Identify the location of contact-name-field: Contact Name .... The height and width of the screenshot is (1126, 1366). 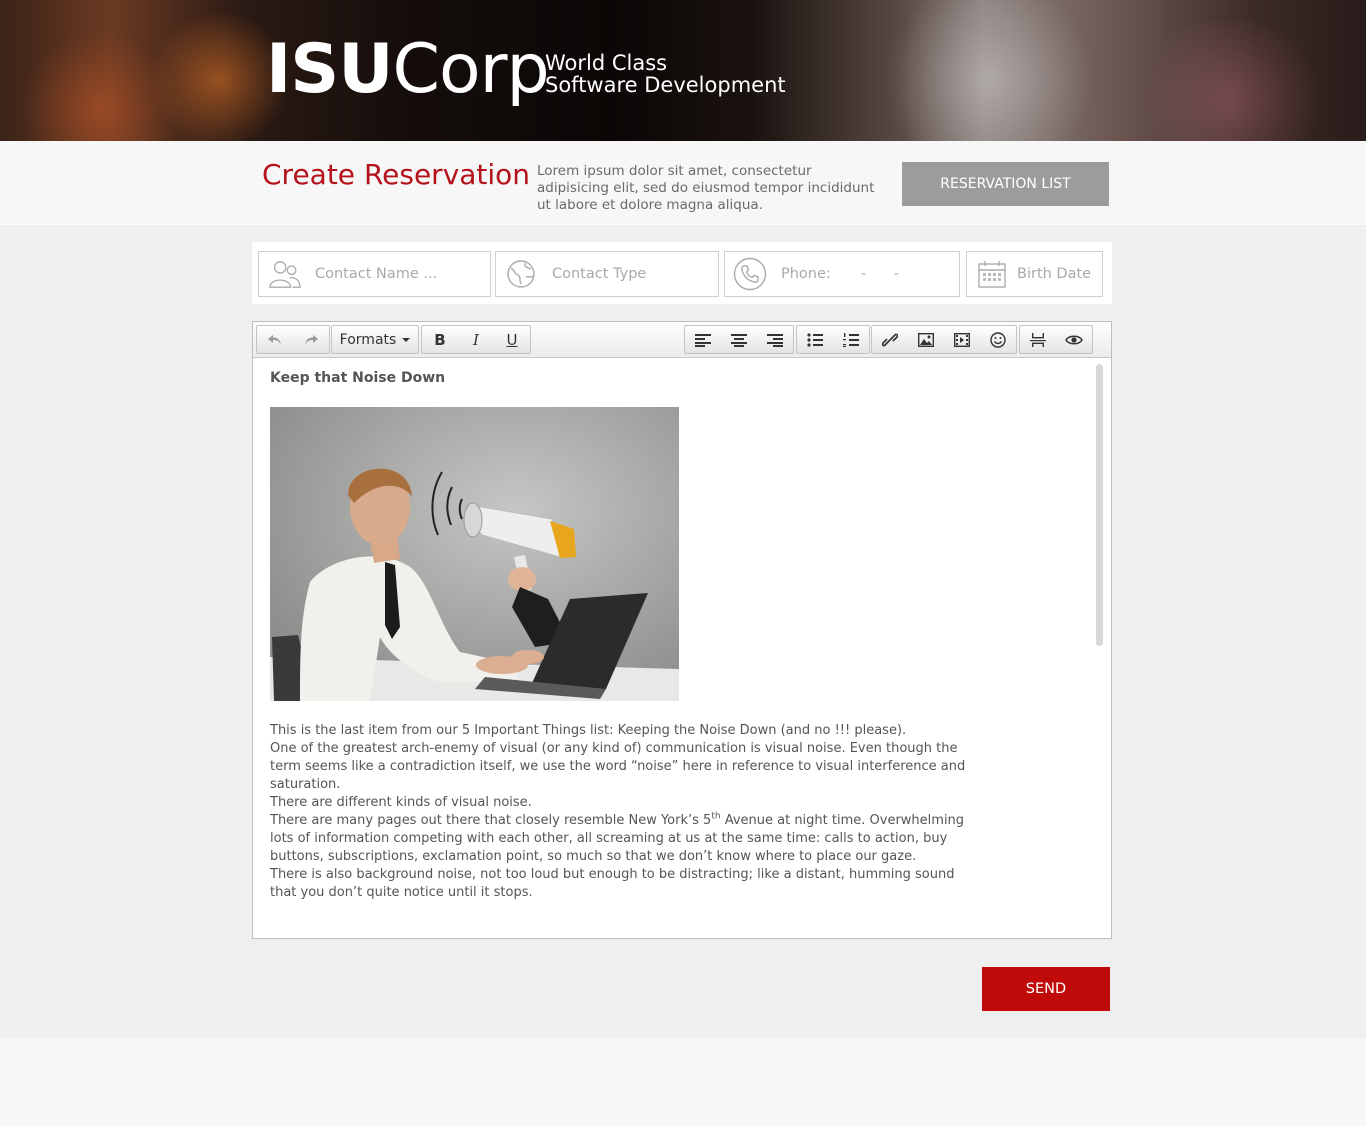
(374, 274).